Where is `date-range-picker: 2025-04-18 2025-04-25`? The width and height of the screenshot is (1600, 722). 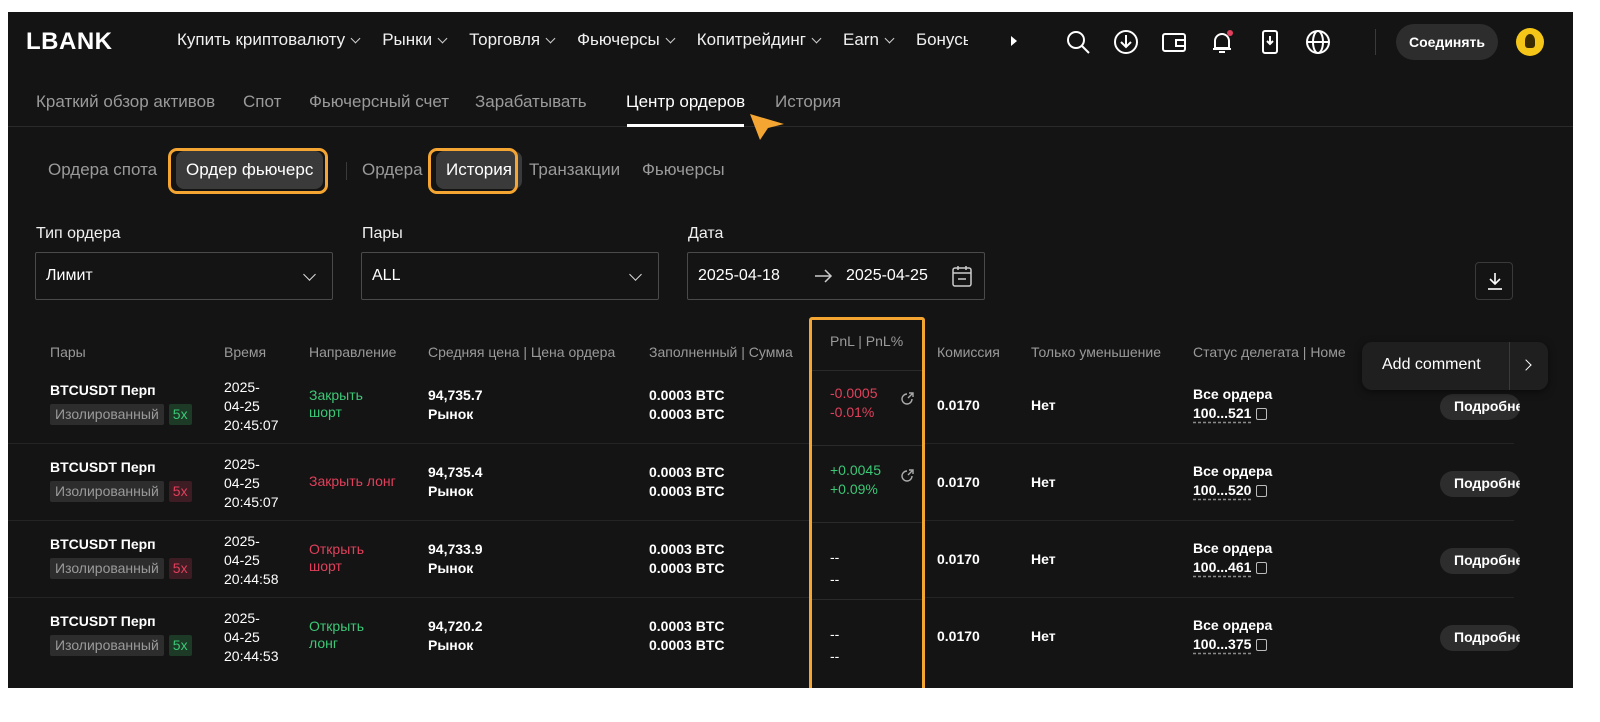
date-range-picker: 2025-04-18 2025-04-25 is located at coordinates (836, 276).